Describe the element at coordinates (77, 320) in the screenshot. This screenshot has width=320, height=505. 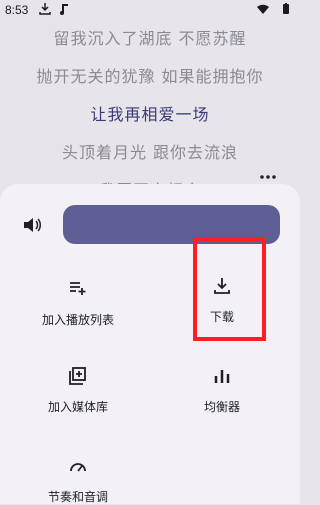
I see `add-to-playlist-label: 加入播放列表` at that location.